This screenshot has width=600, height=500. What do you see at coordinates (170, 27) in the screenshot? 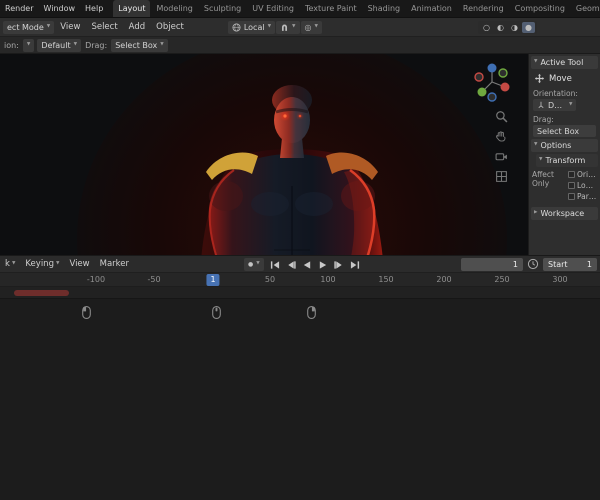
I see `menu-object: Object` at bounding box center [170, 27].